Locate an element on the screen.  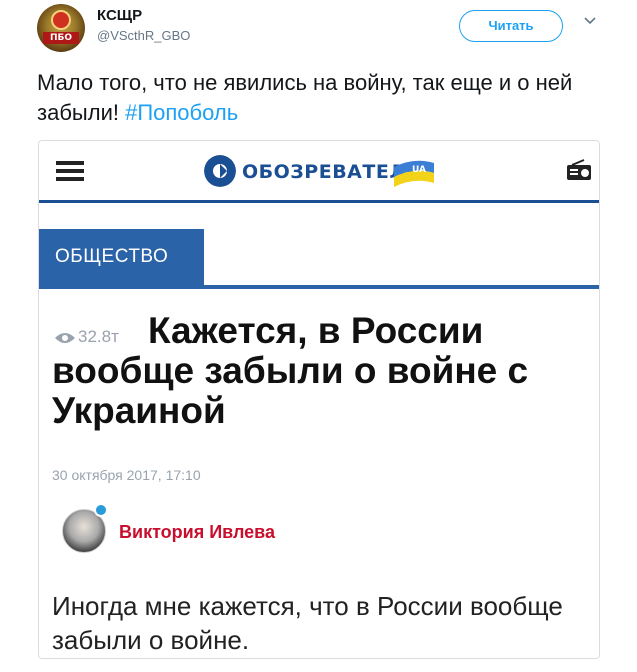
author-name: КСЩР is located at coordinates (119, 15).